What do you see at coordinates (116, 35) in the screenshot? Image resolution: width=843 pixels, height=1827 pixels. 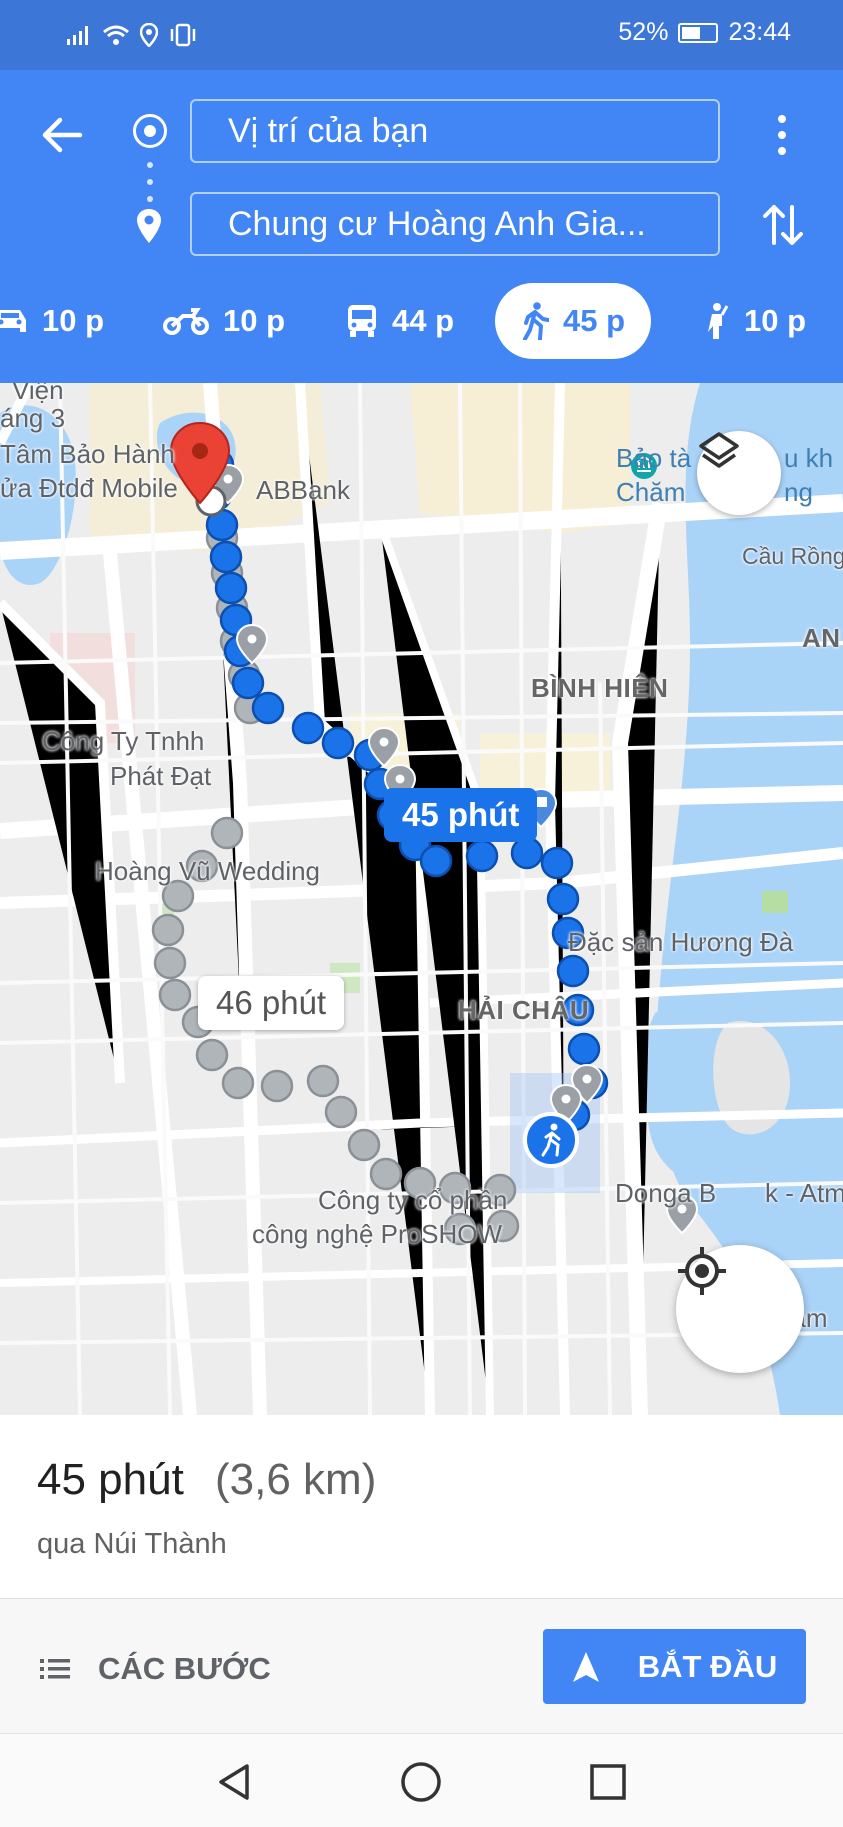 I see `wifi-icon` at bounding box center [116, 35].